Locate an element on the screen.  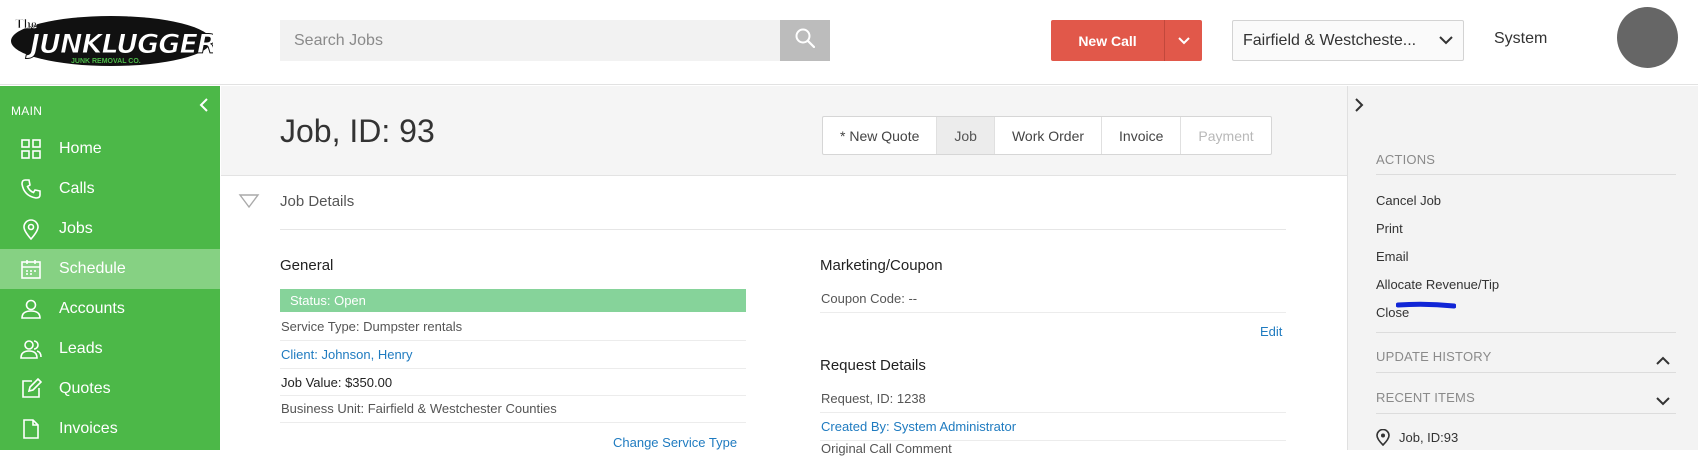
sidebar-item-accounts: Accounts is located at coordinates (110, 309).